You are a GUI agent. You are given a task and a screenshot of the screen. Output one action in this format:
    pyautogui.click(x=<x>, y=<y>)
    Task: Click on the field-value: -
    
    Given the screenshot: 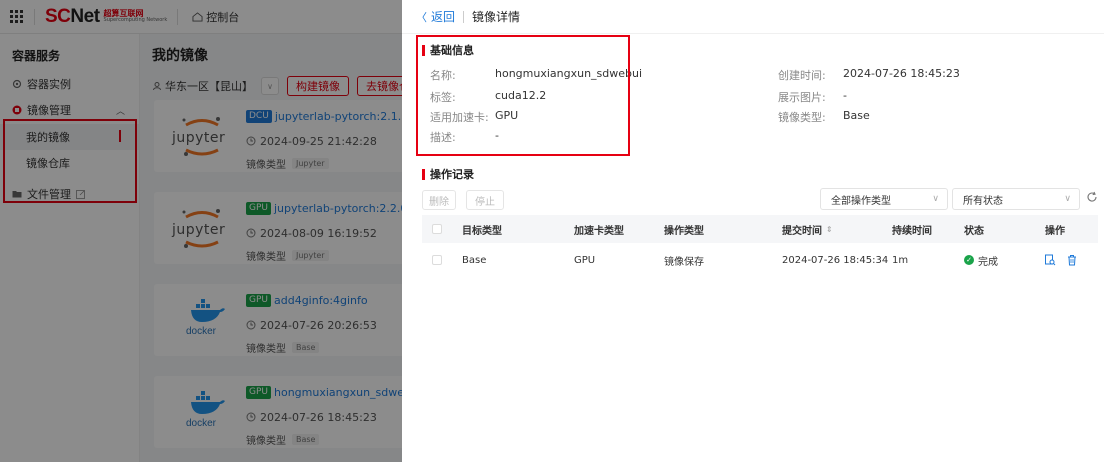 What is the action you would take?
    pyautogui.click(x=845, y=95)
    